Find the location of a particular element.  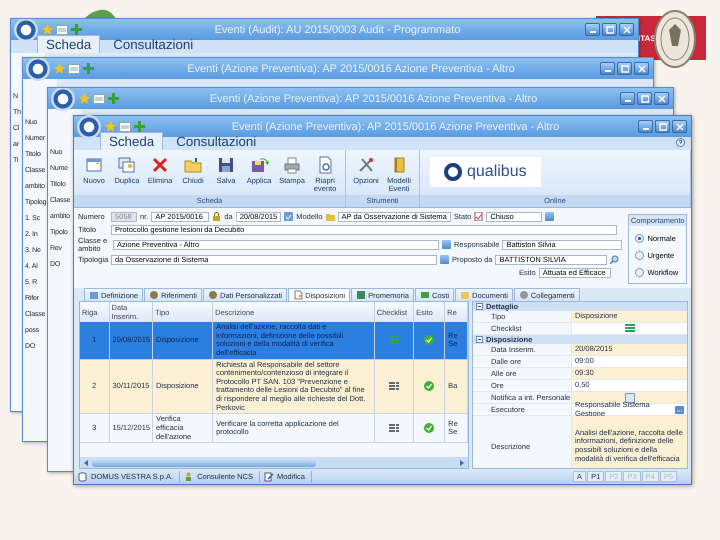

qualibus-logo: qualibus is located at coordinates (485, 172).